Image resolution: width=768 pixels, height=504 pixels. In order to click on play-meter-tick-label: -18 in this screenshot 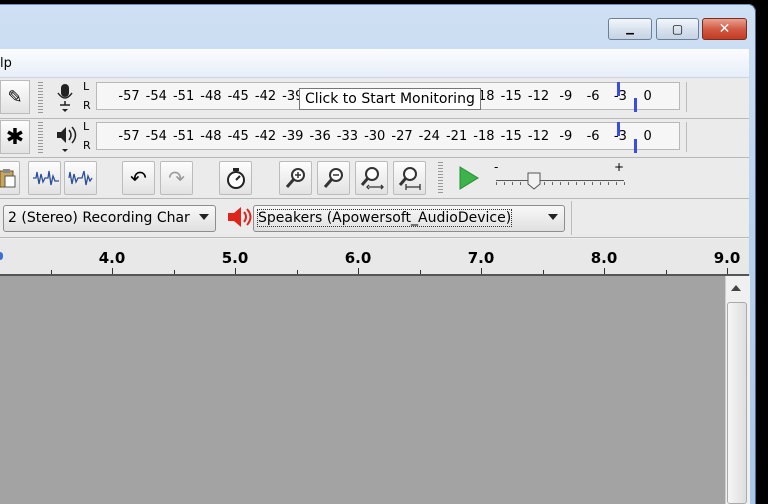, I will do `click(484, 136)`.